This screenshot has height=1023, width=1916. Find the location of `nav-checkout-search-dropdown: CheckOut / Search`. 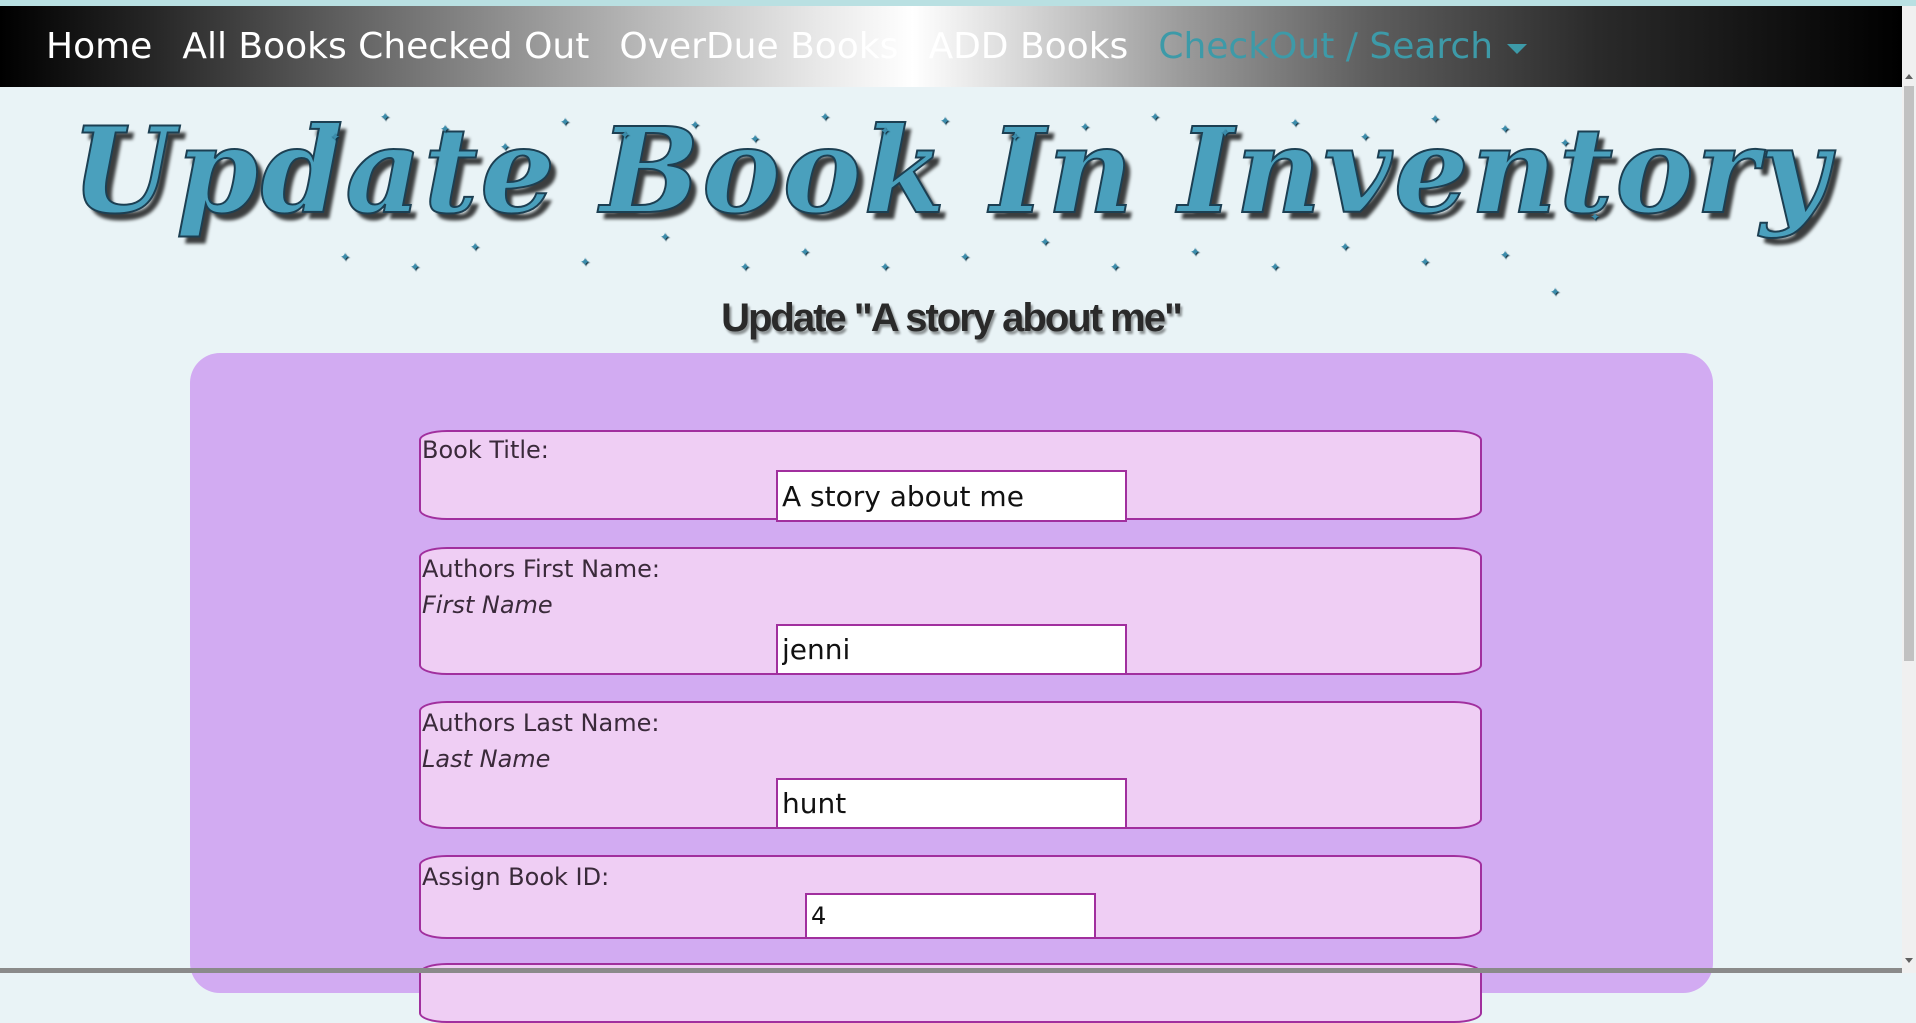

nav-checkout-search-dropdown: CheckOut / Search is located at coordinates (1343, 46).